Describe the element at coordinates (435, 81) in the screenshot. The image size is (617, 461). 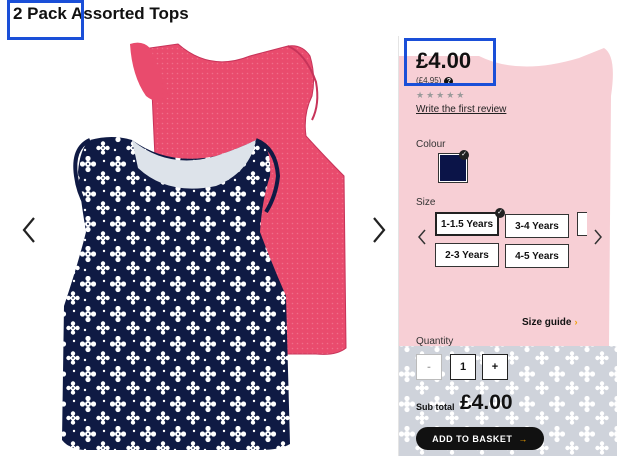
I see `was-price: (£4.95)?` at that location.